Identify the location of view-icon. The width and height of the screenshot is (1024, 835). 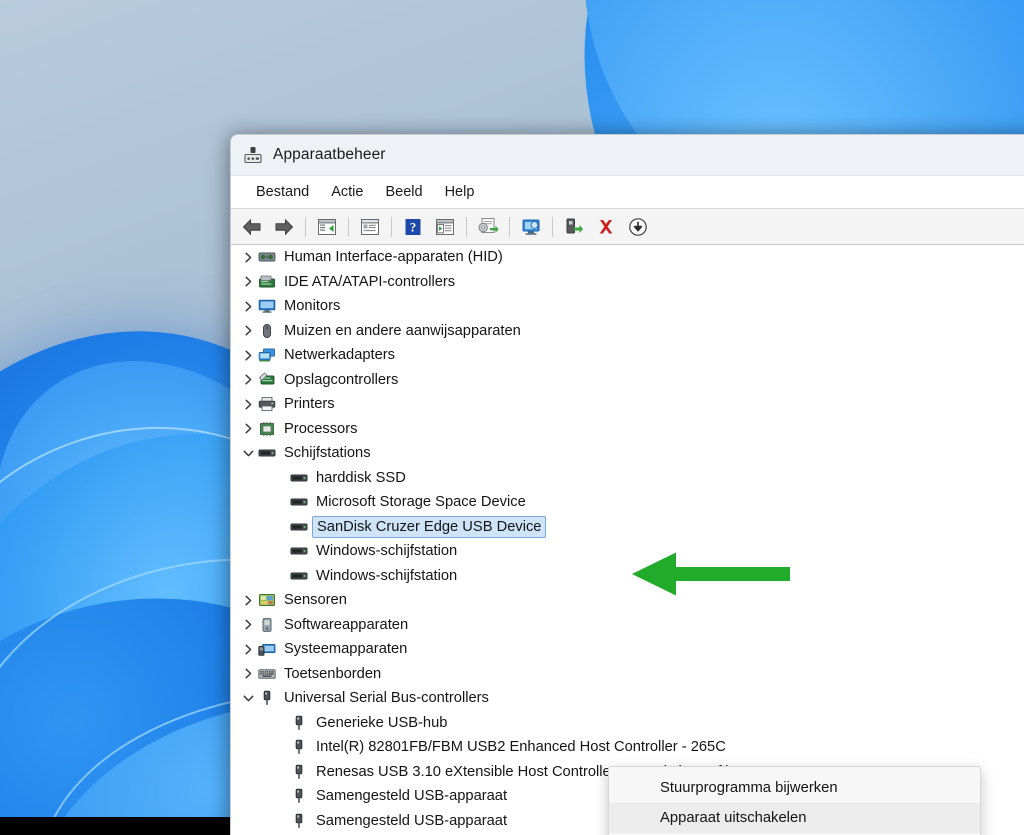
(445, 227).